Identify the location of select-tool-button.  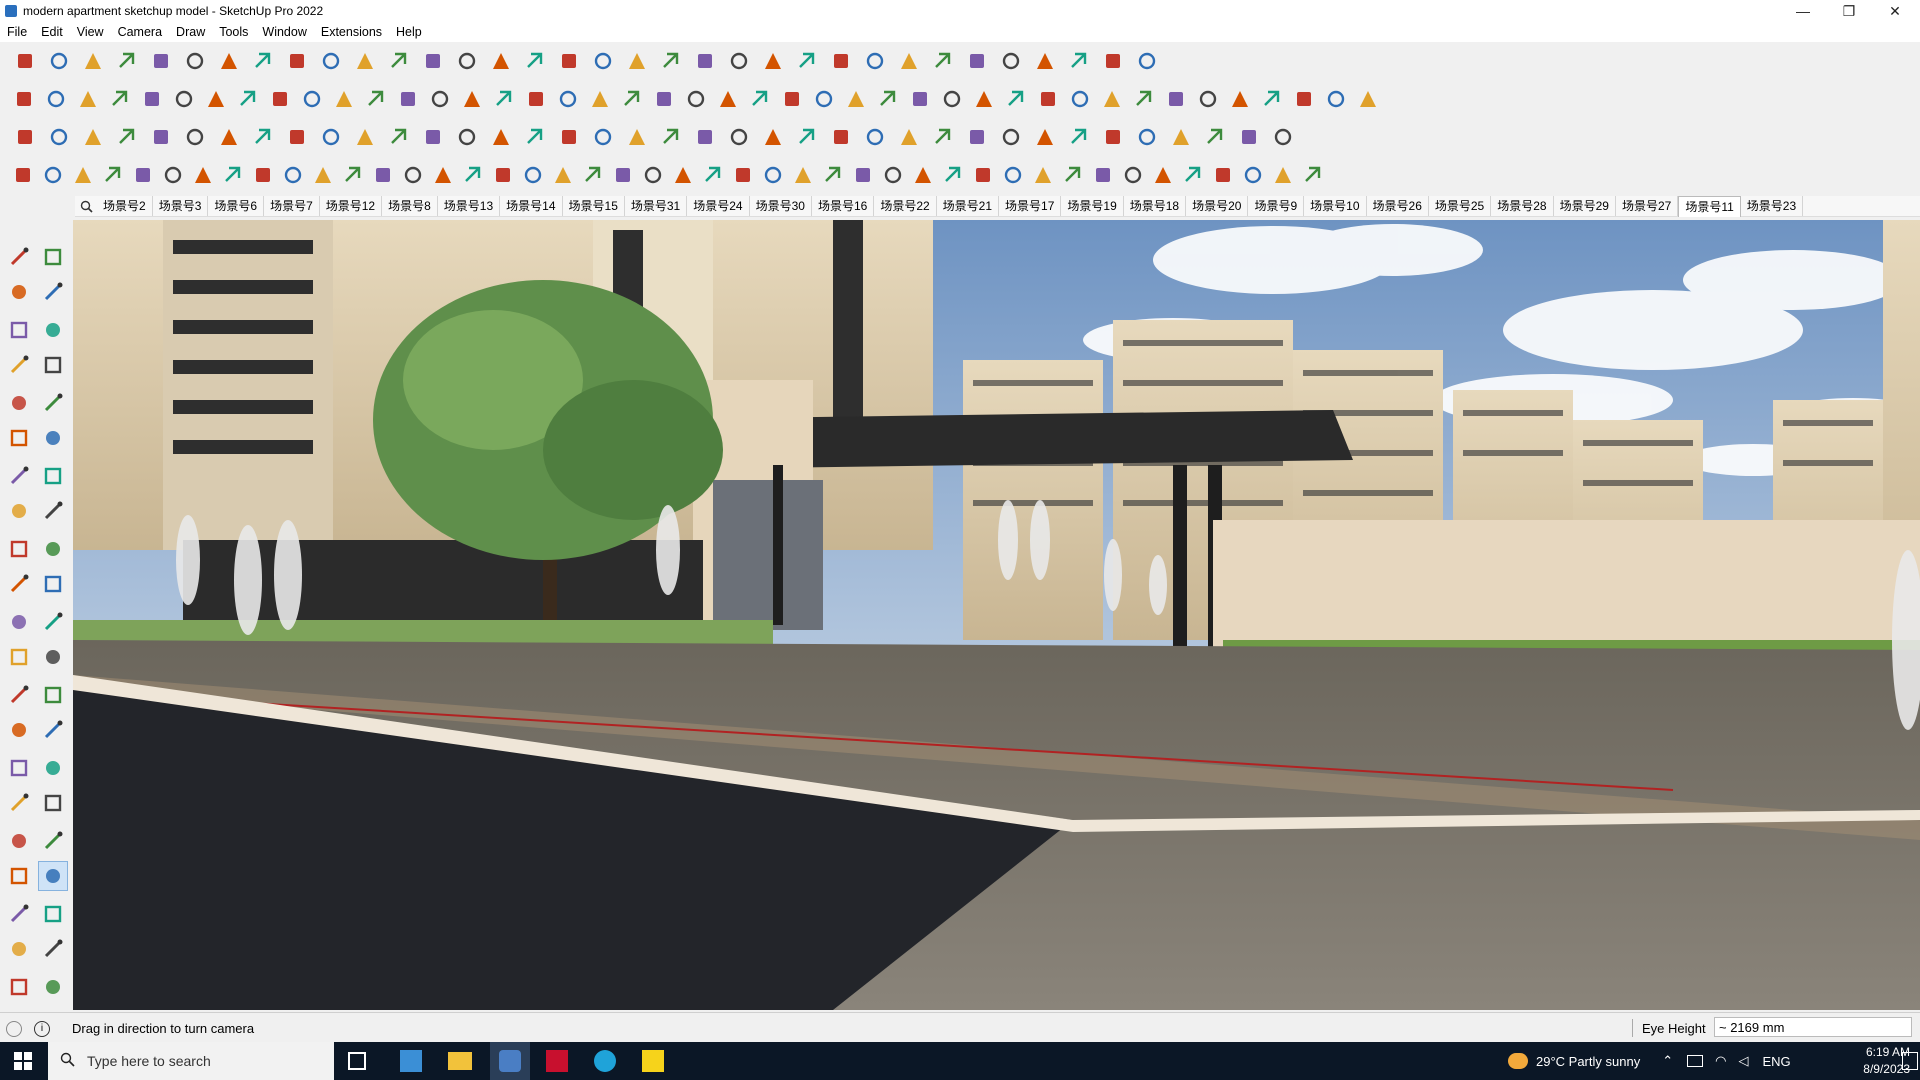
(19, 257).